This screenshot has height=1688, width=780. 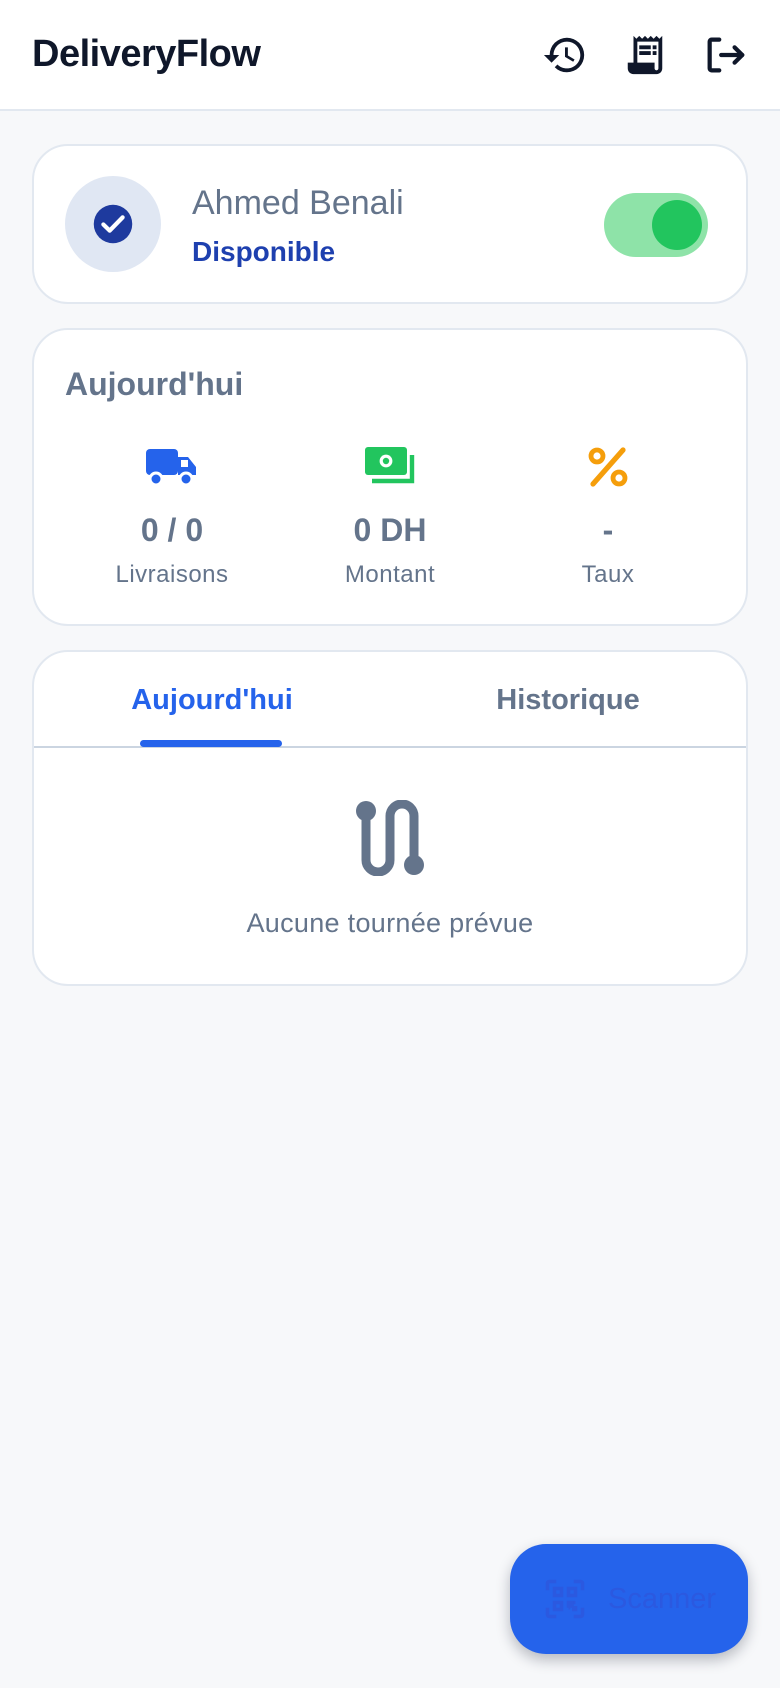 I want to click on app-title: DeliveryFlow, so click(x=146, y=54).